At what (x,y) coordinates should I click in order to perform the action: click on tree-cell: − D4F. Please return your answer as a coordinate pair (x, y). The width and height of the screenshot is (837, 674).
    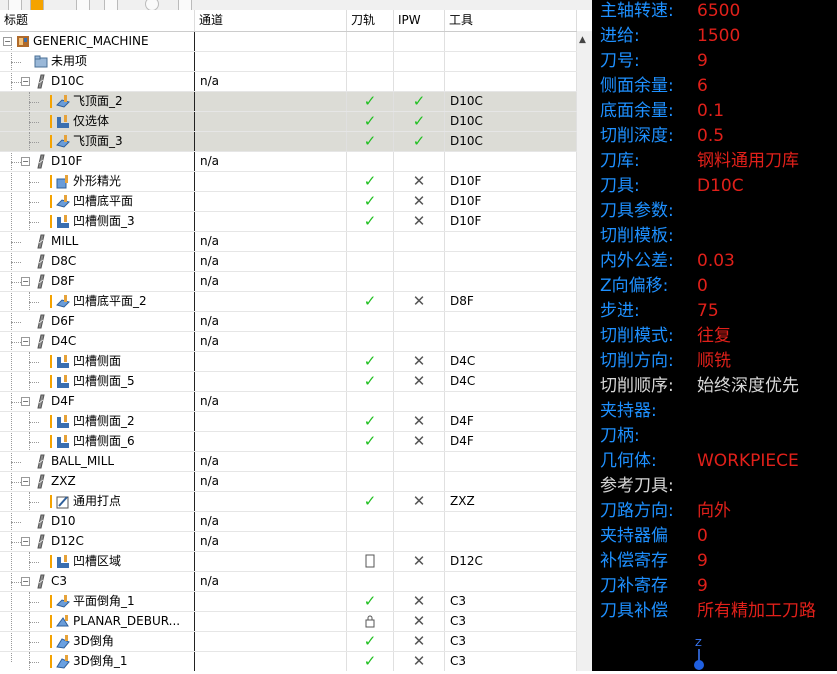
    Looking at the image, I should click on (97, 401).